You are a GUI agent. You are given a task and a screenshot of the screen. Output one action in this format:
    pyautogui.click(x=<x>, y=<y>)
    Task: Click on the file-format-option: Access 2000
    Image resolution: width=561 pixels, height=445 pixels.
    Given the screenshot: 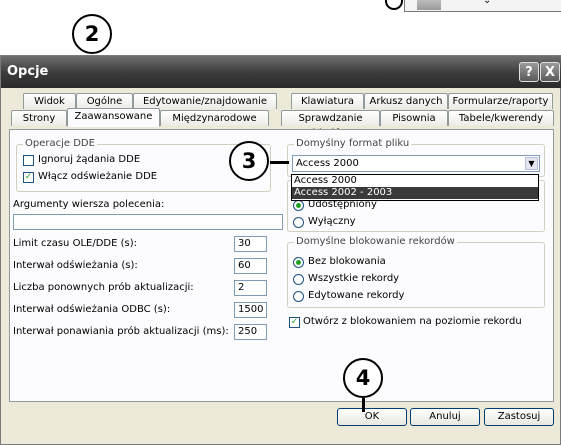 What is the action you would take?
    pyautogui.click(x=415, y=181)
    